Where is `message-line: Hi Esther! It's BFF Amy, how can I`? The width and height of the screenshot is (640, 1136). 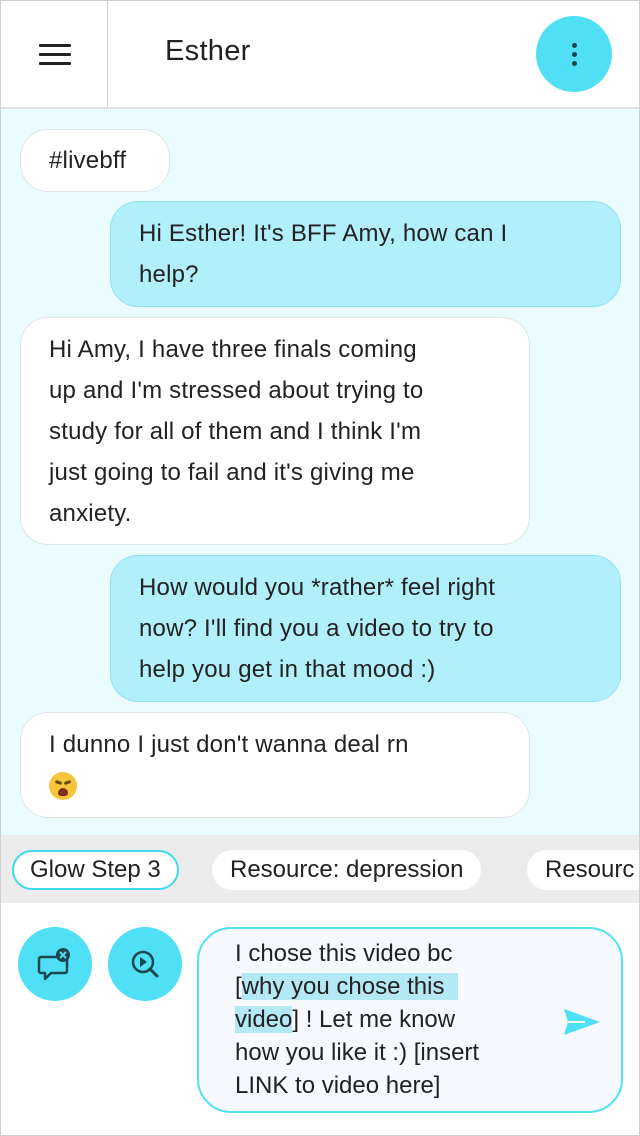
message-line: Hi Esther! It's BFF Amy, how can I is located at coordinates (323, 233).